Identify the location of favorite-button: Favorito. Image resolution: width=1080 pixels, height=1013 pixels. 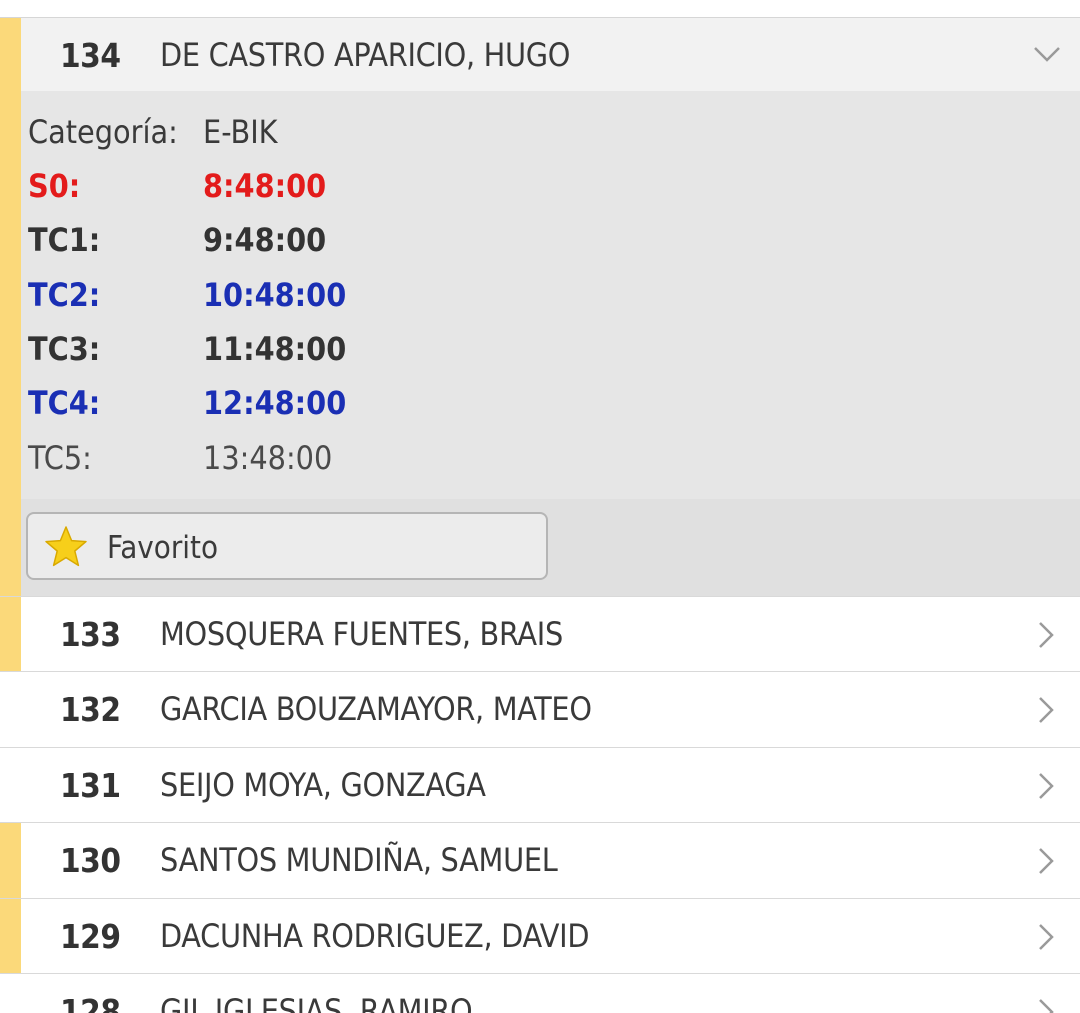
(287, 546).